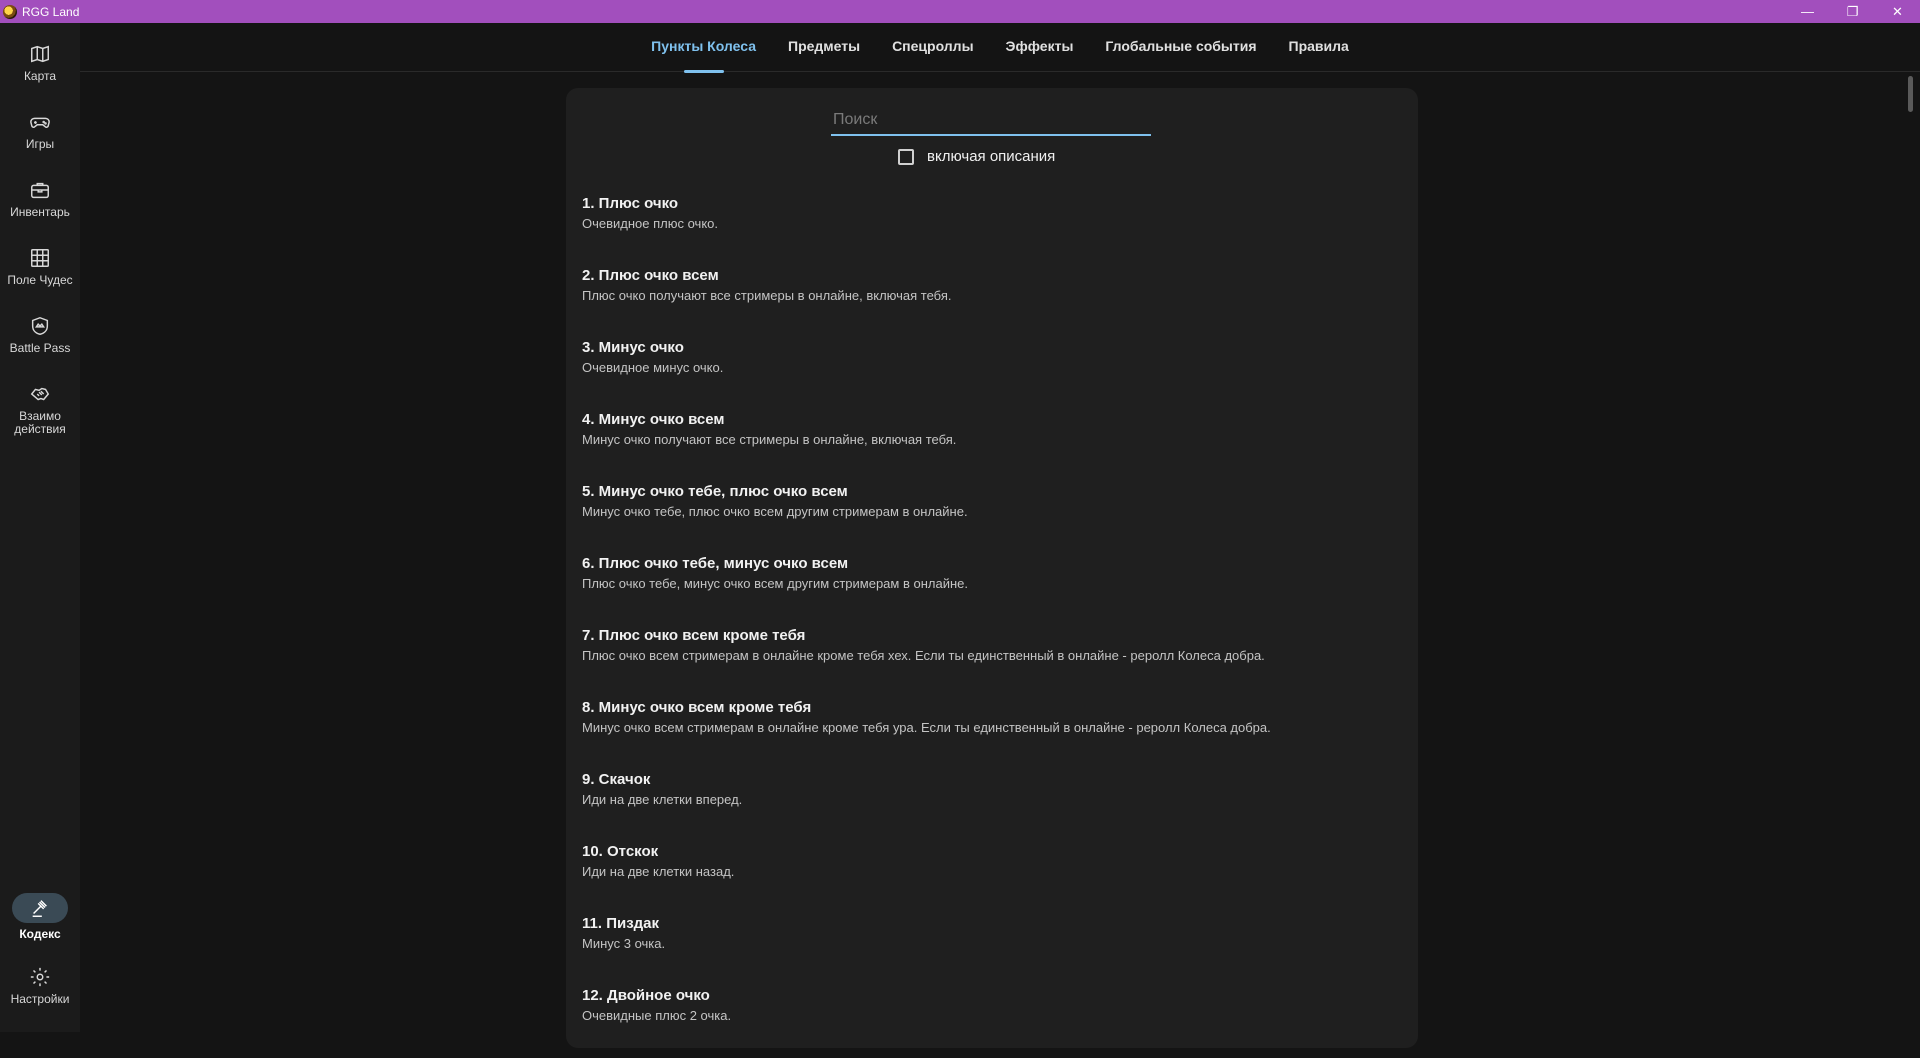  What do you see at coordinates (40, 131) in the screenshot?
I see `sidebar-item-games: Игры` at bounding box center [40, 131].